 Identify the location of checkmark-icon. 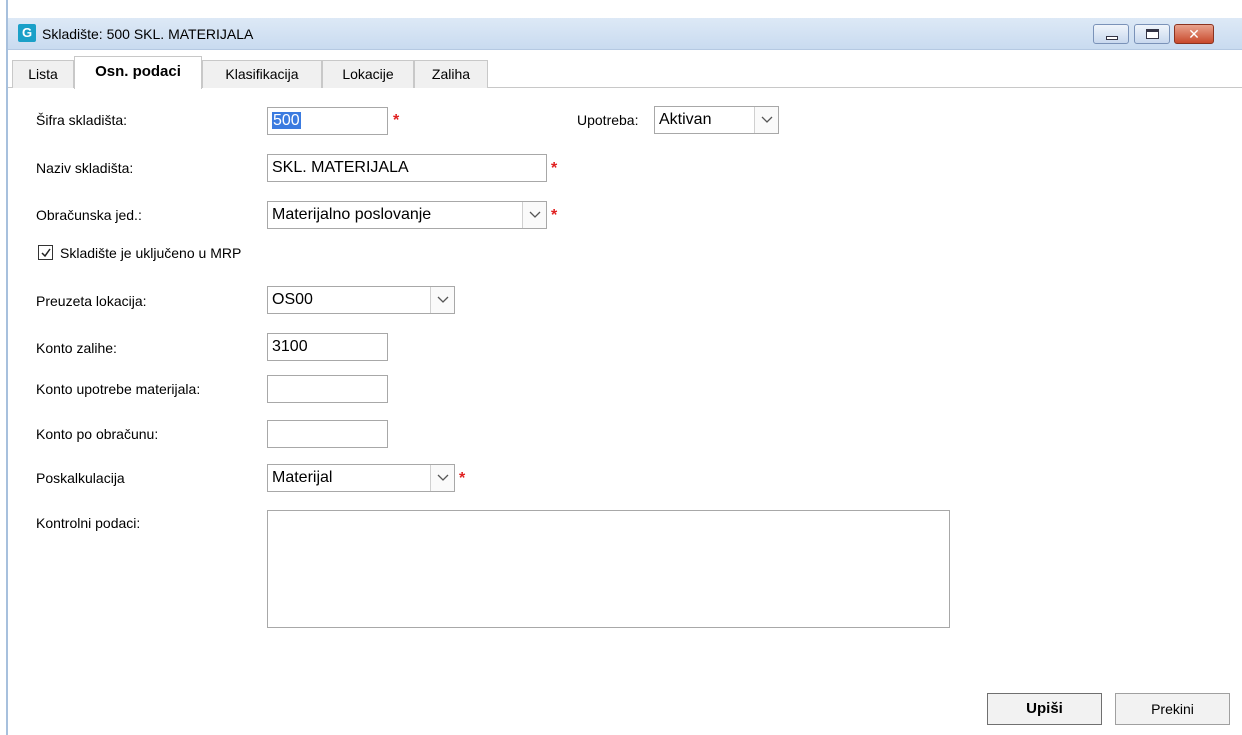
(46, 253).